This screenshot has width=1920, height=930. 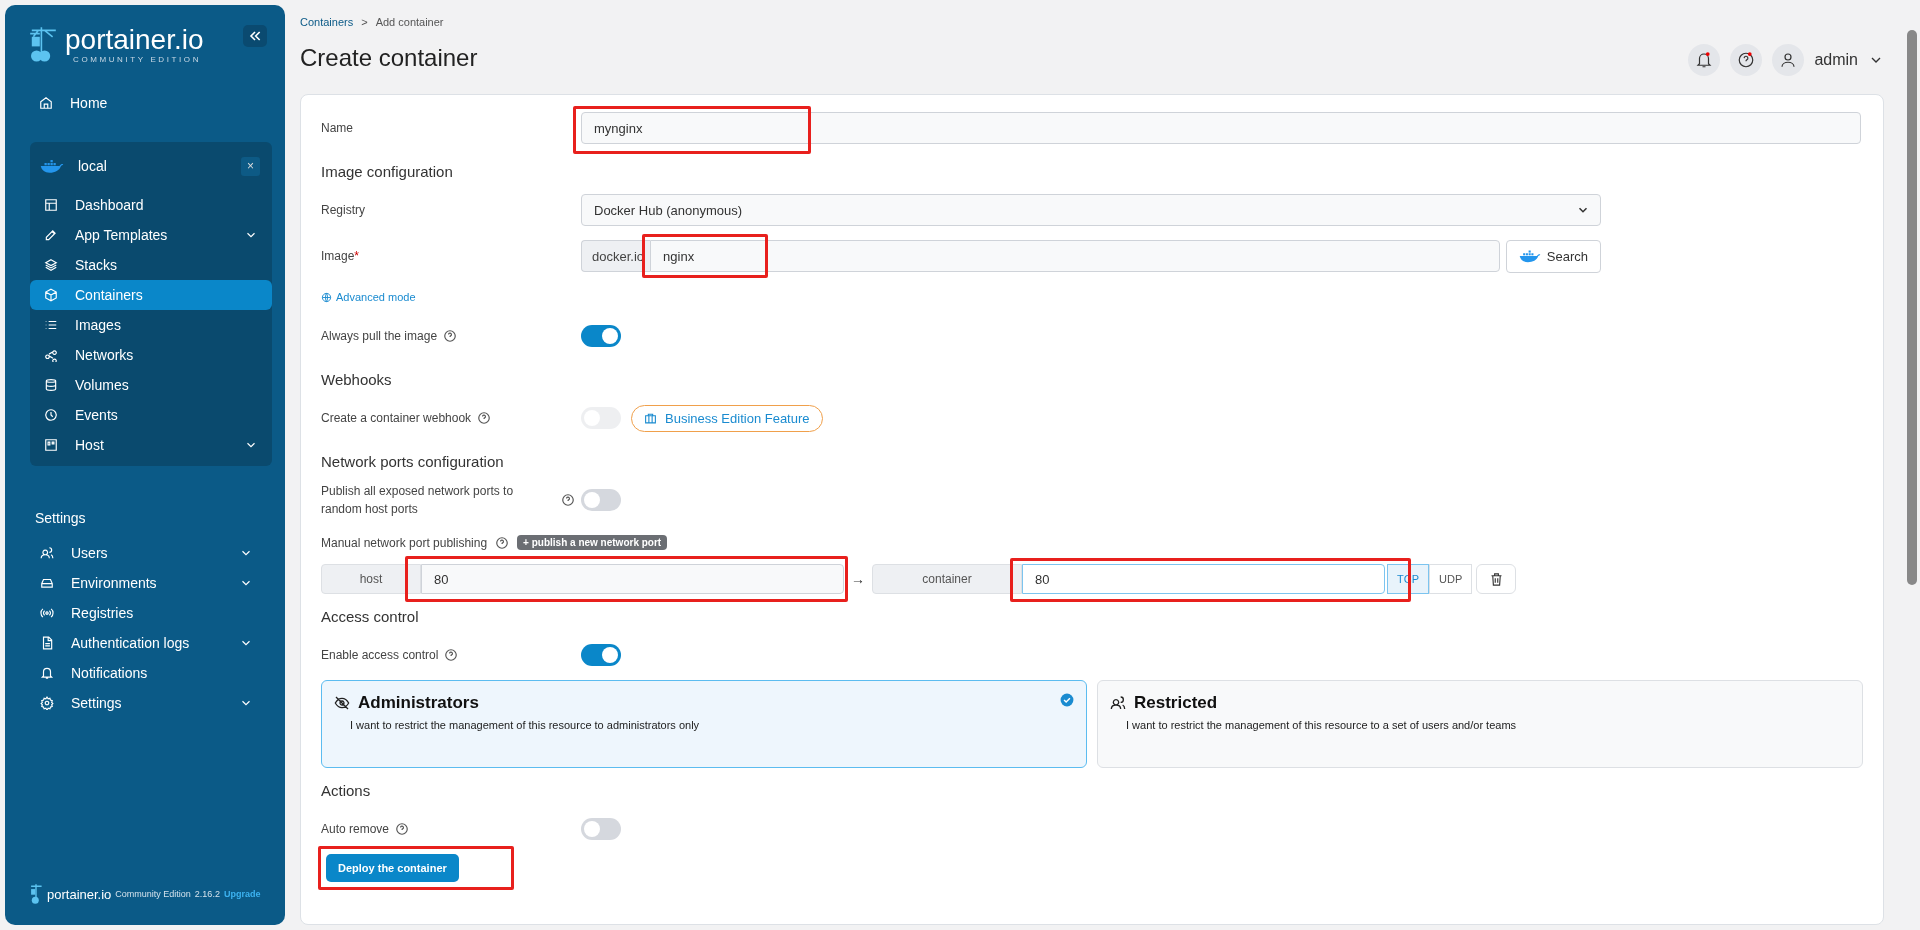 I want to click on sidebar-item: App Templates, so click(x=151, y=235).